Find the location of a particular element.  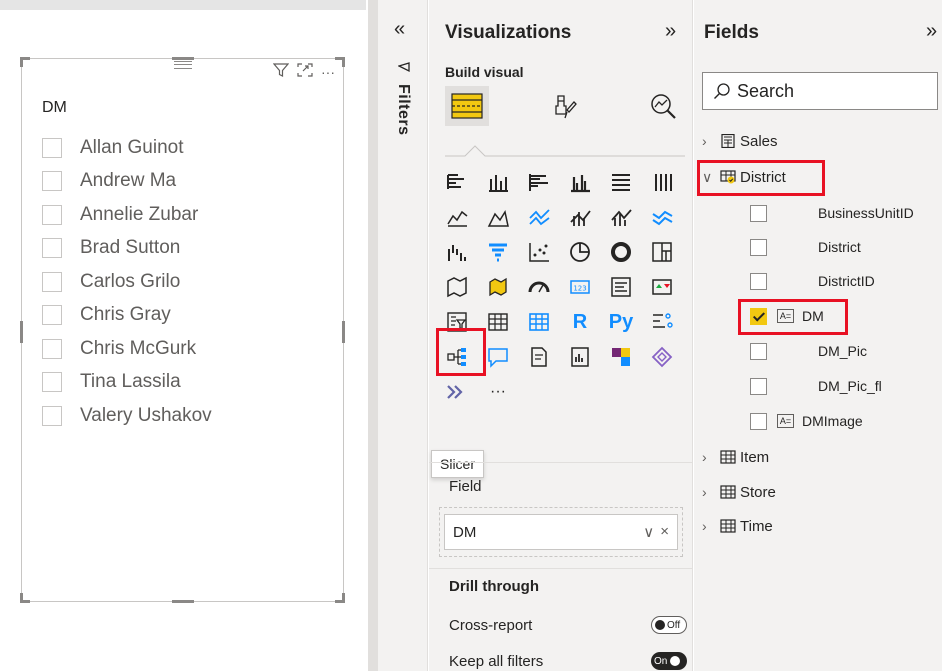

chevron-down-icon: ∨ is located at coordinates (648, 532).